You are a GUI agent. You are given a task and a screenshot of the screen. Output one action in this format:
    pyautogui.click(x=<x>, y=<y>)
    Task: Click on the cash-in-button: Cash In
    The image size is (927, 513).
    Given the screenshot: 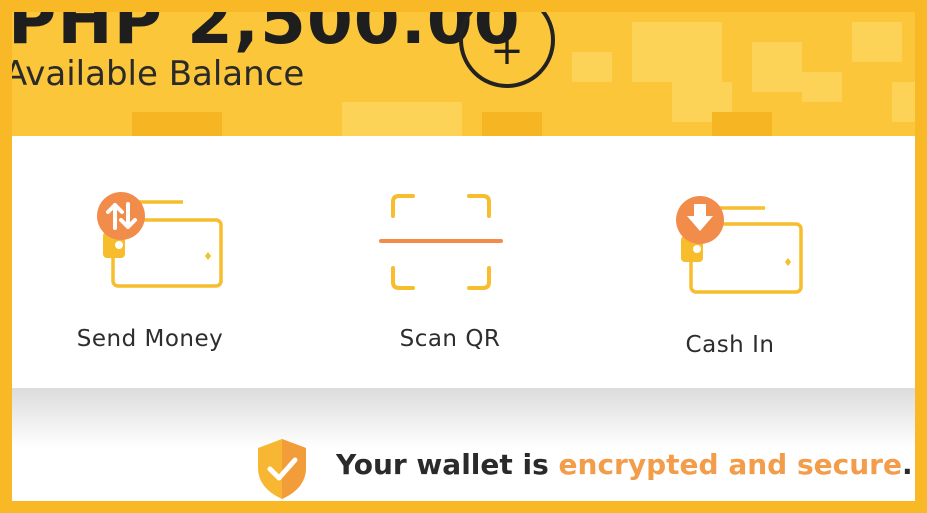 What is the action you would take?
    pyautogui.click(x=730, y=262)
    